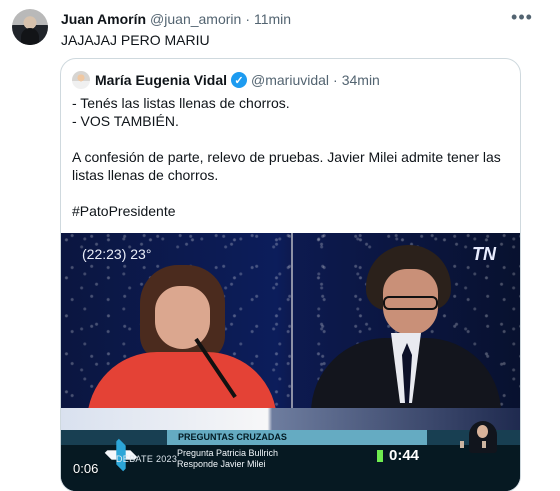 This screenshot has width=560, height=491. Describe the element at coordinates (182, 317) in the screenshot. I see `speaker-left-face` at that location.